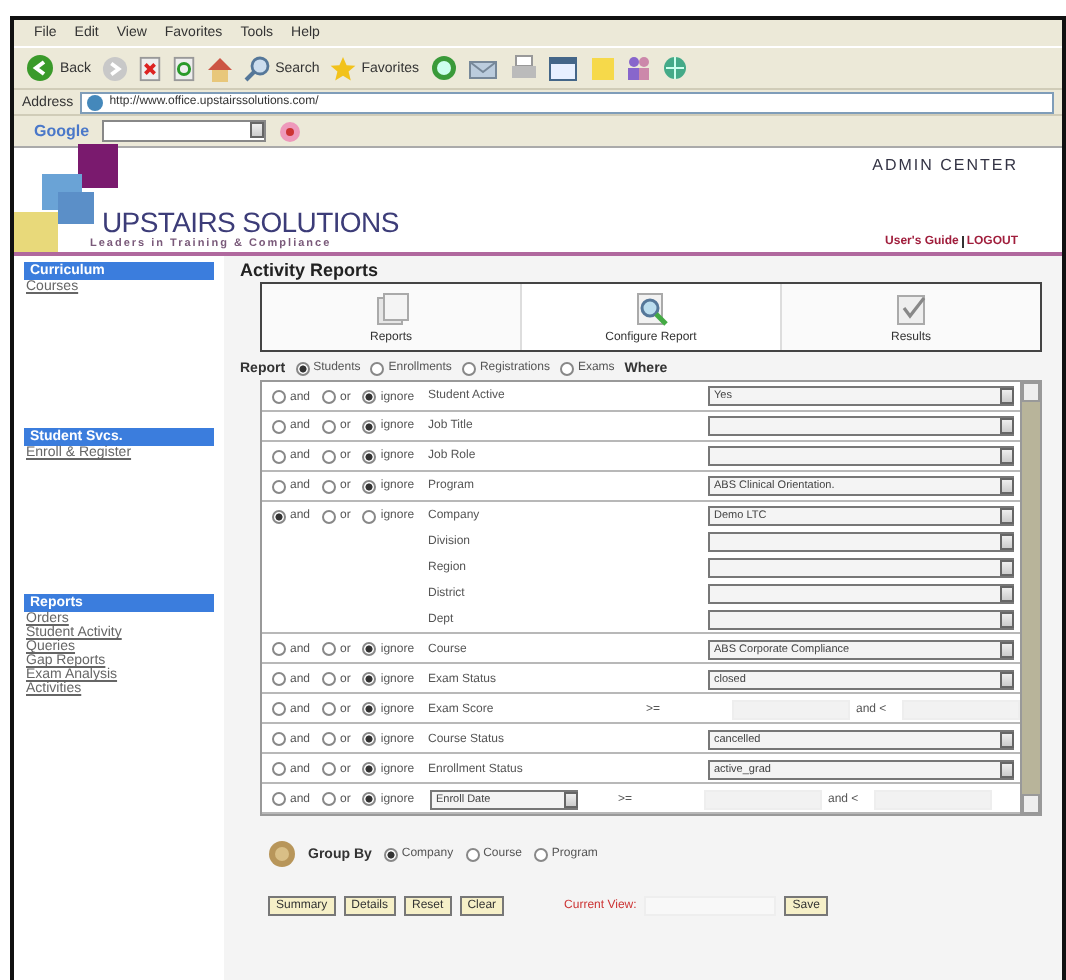 Image resolution: width=1066 pixels, height=980 pixels. I want to click on page-icon, so click(94, 102).